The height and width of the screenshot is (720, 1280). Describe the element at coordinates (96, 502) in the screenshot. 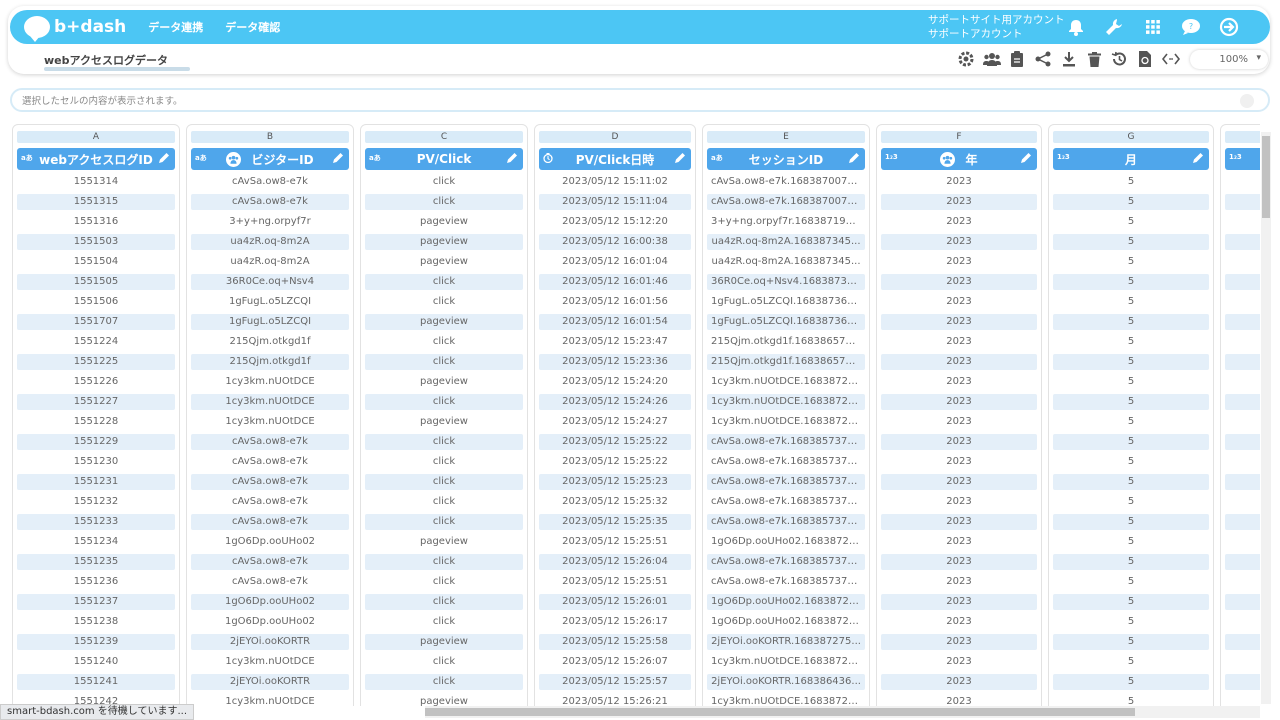

I see `table-cell: 1551232` at that location.